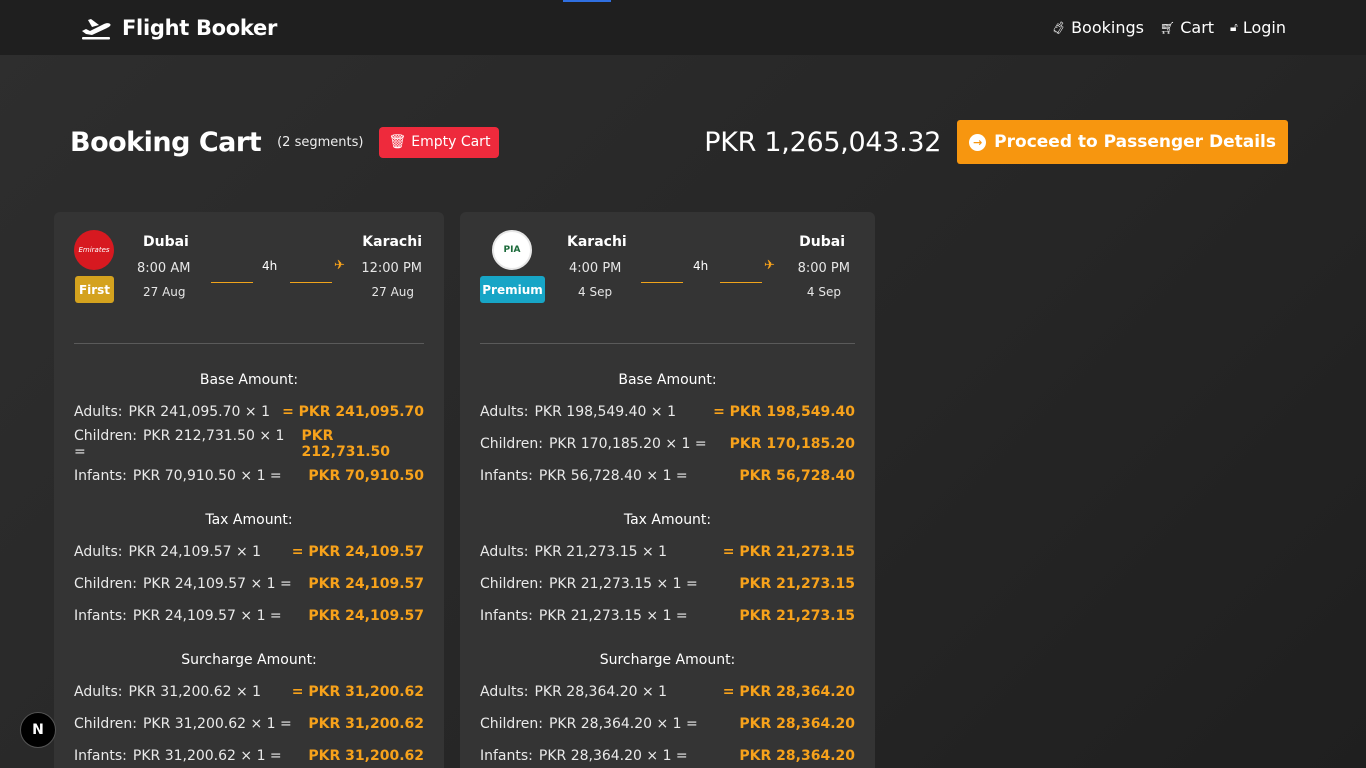  What do you see at coordinates (823, 142) in the screenshot?
I see `cart-total: PKR 1,265,043.32` at bounding box center [823, 142].